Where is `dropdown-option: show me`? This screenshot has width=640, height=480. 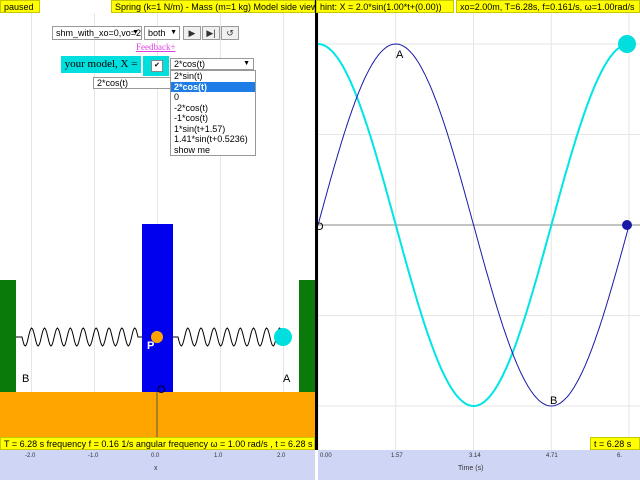 dropdown-option: show me is located at coordinates (213, 150).